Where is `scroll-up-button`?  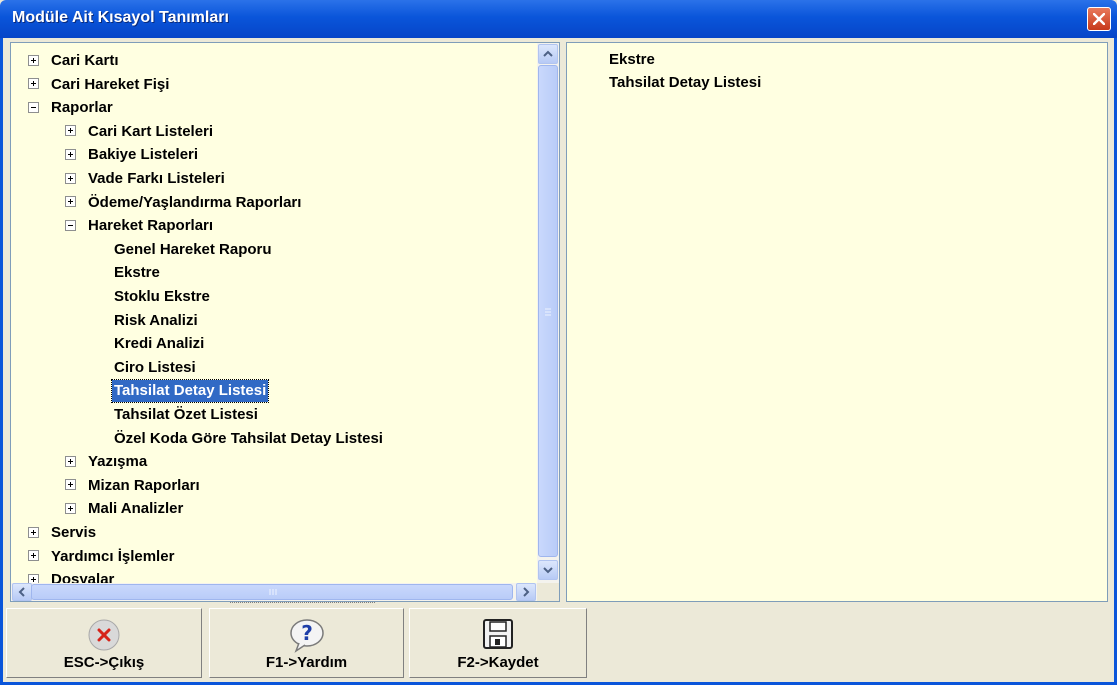 scroll-up-button is located at coordinates (548, 54).